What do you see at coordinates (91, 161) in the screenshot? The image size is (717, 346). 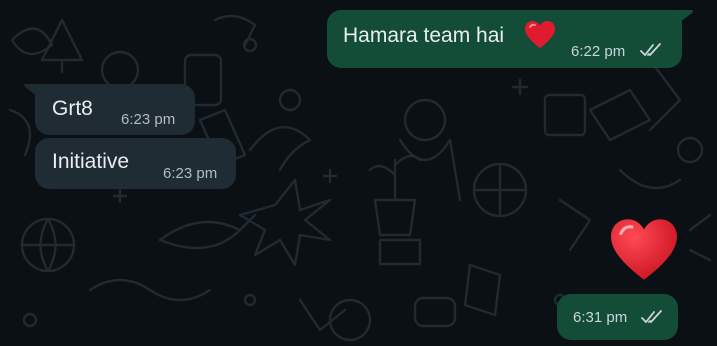 I see `message-text: Initiative` at bounding box center [91, 161].